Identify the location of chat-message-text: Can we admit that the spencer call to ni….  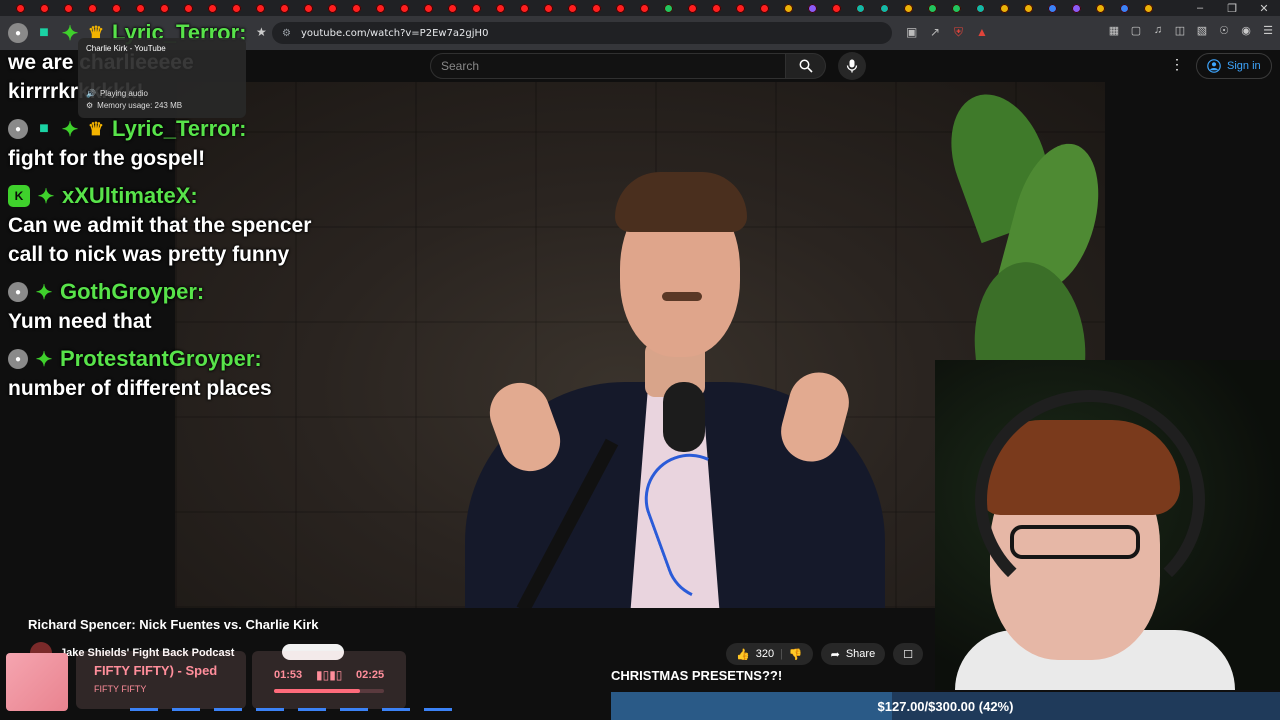
(160, 240).